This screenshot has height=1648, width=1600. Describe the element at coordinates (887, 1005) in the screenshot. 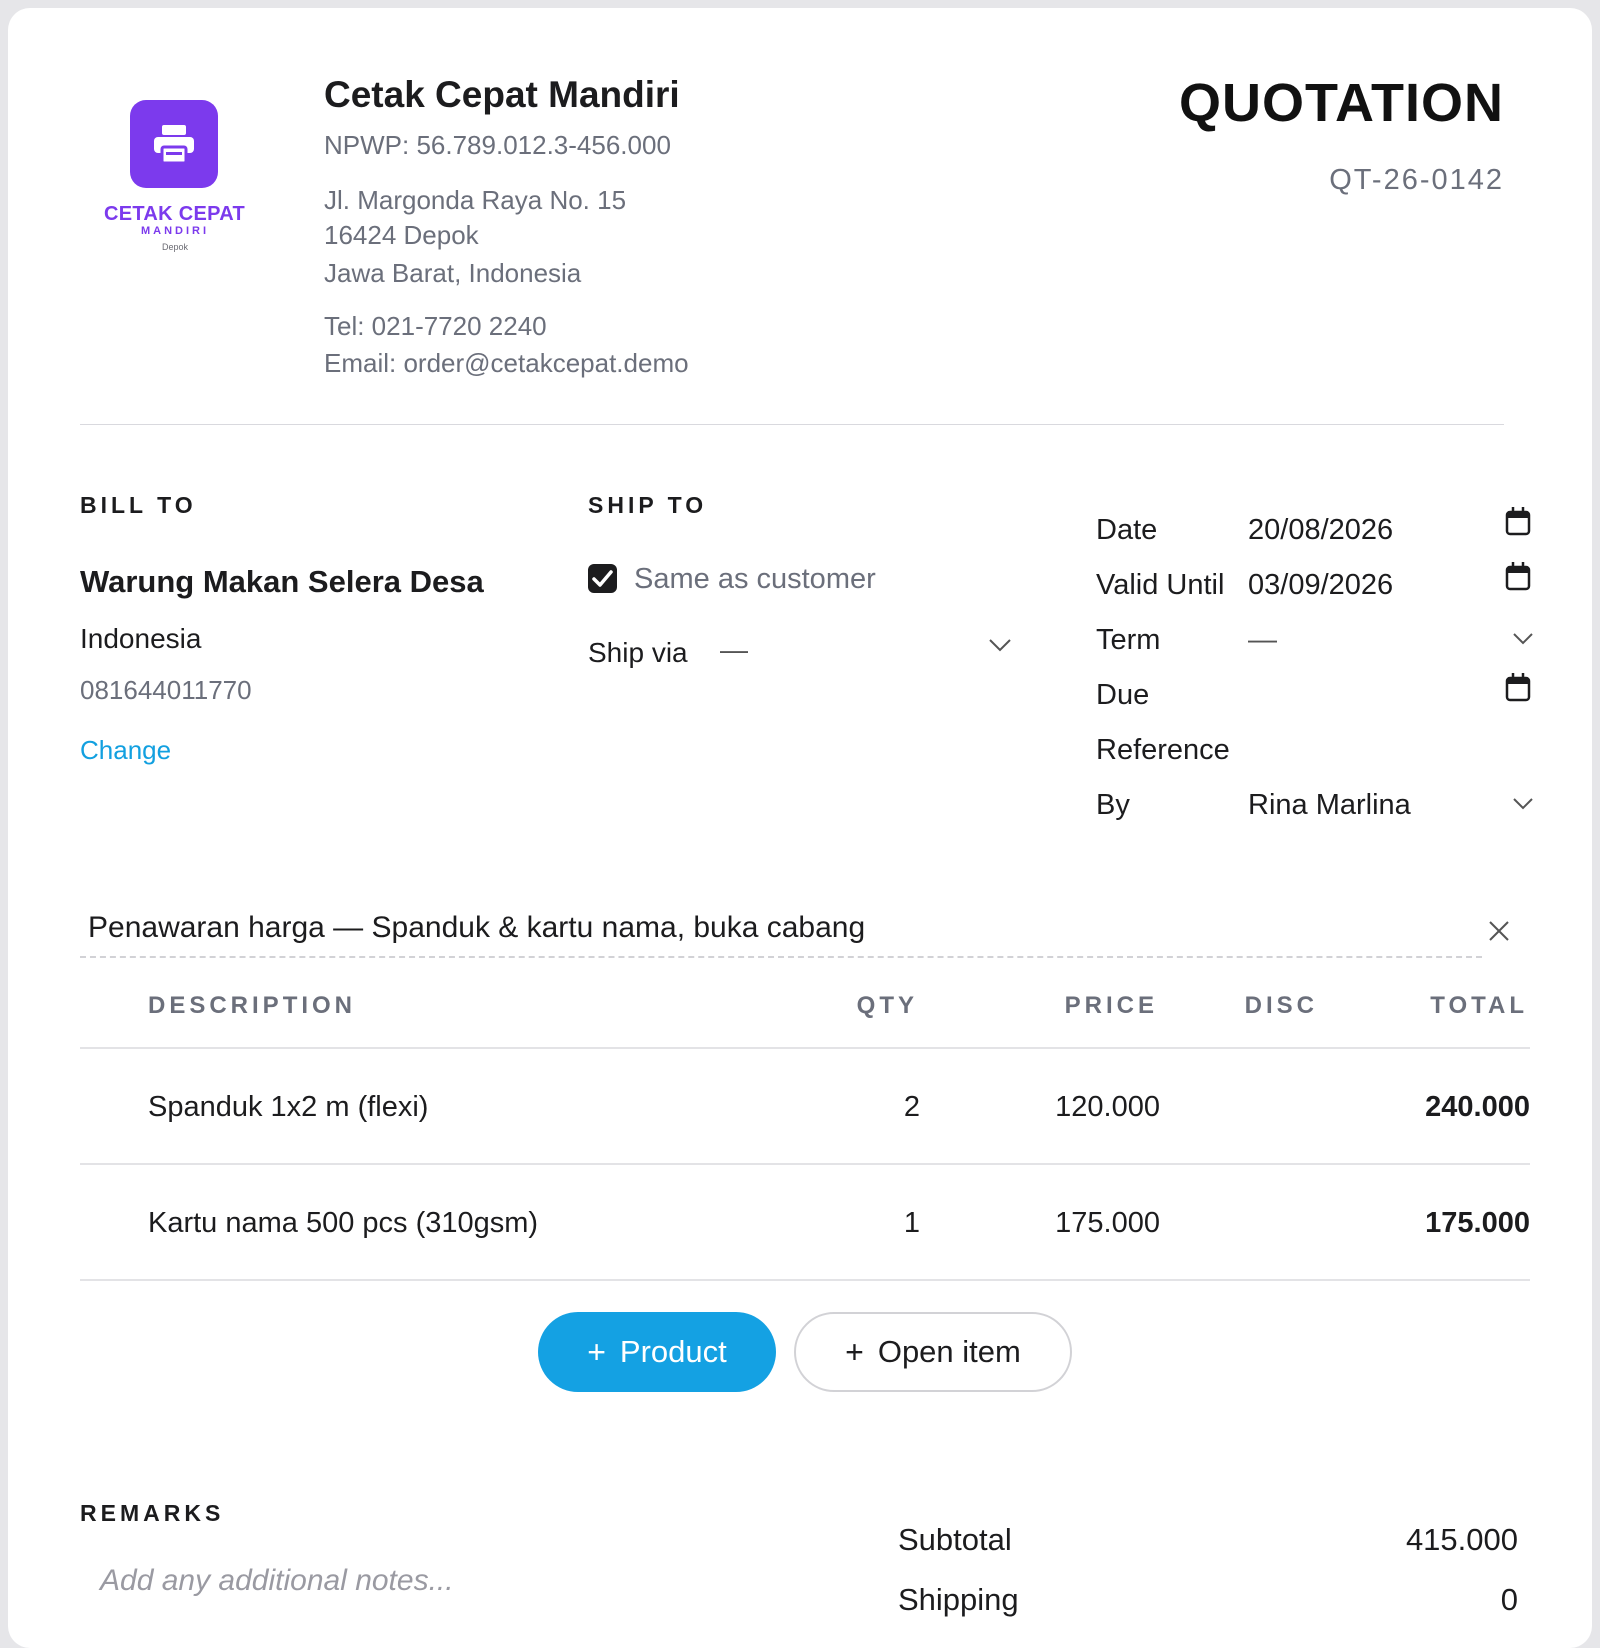

I see `column-header-qty: QTY` at that location.